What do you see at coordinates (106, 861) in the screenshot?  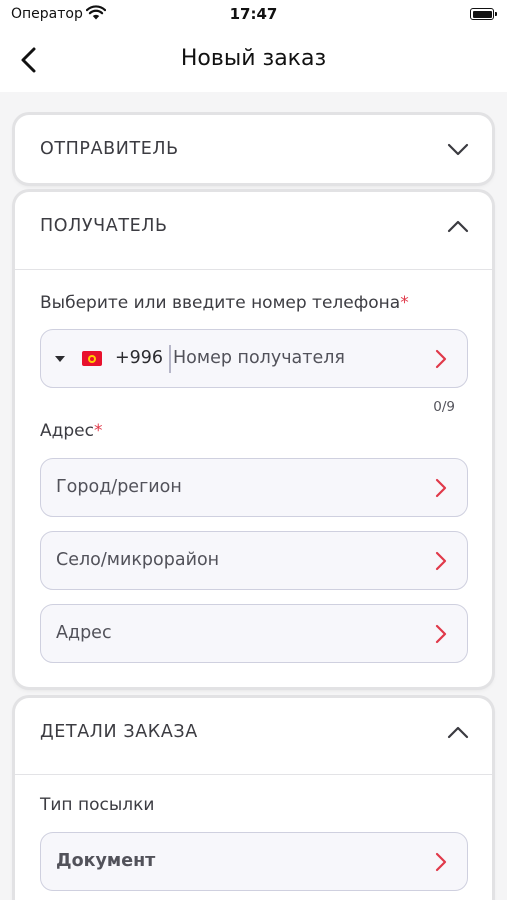 I see `parcel-type-value: Документ` at bounding box center [106, 861].